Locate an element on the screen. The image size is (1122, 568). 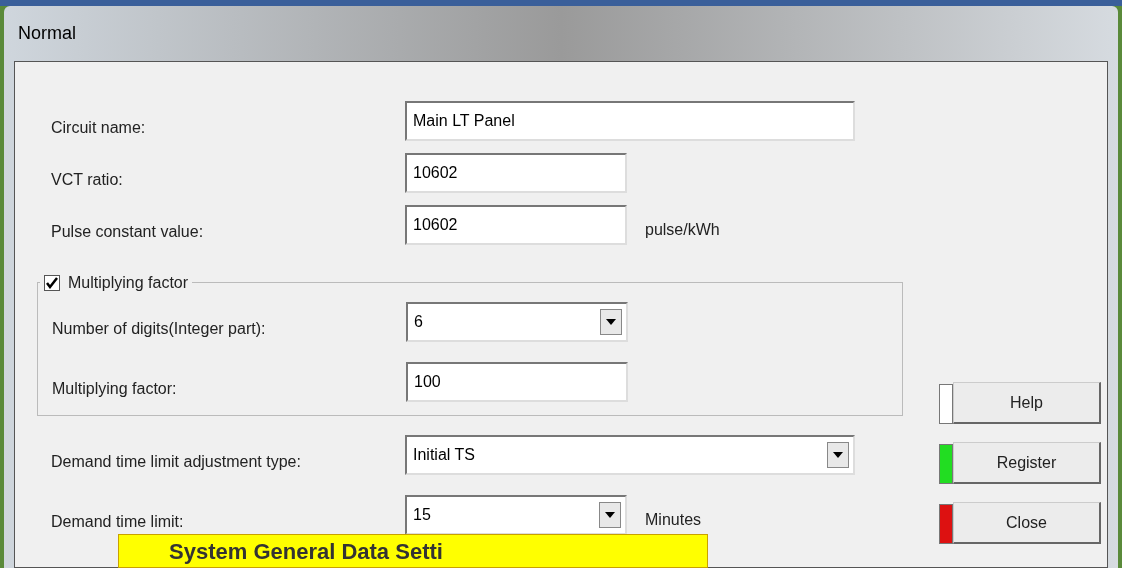
field-label: Demand time limit: is located at coordinates (117, 522).